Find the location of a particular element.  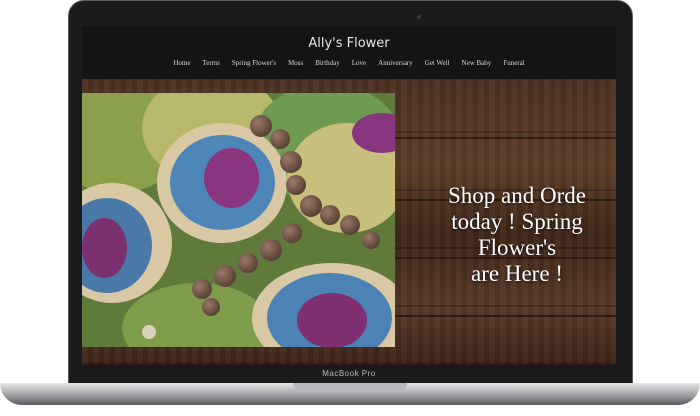

hero-headline-line: today ! Spring is located at coordinates (517, 221).